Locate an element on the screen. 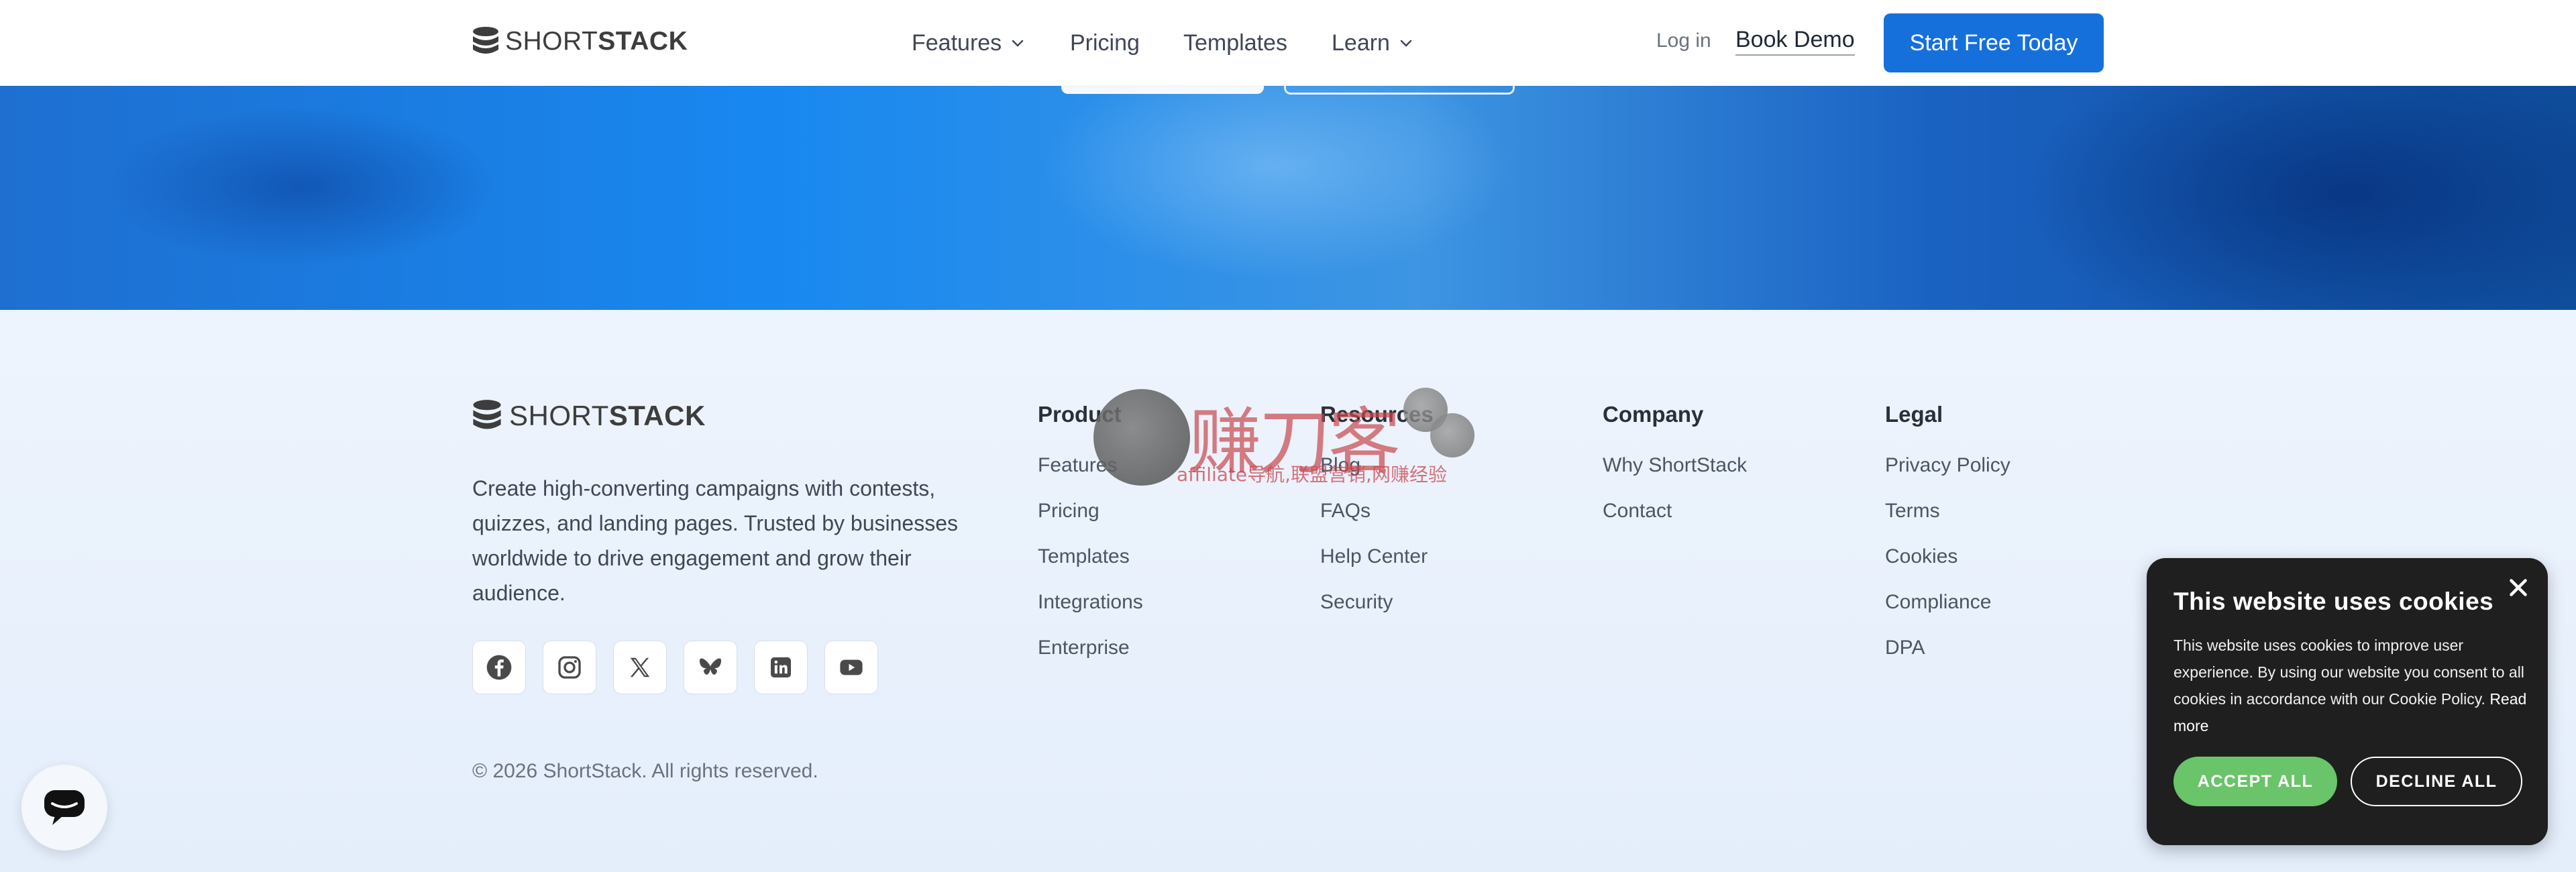  hero-secondary-button-edge is located at coordinates (1399, 90).